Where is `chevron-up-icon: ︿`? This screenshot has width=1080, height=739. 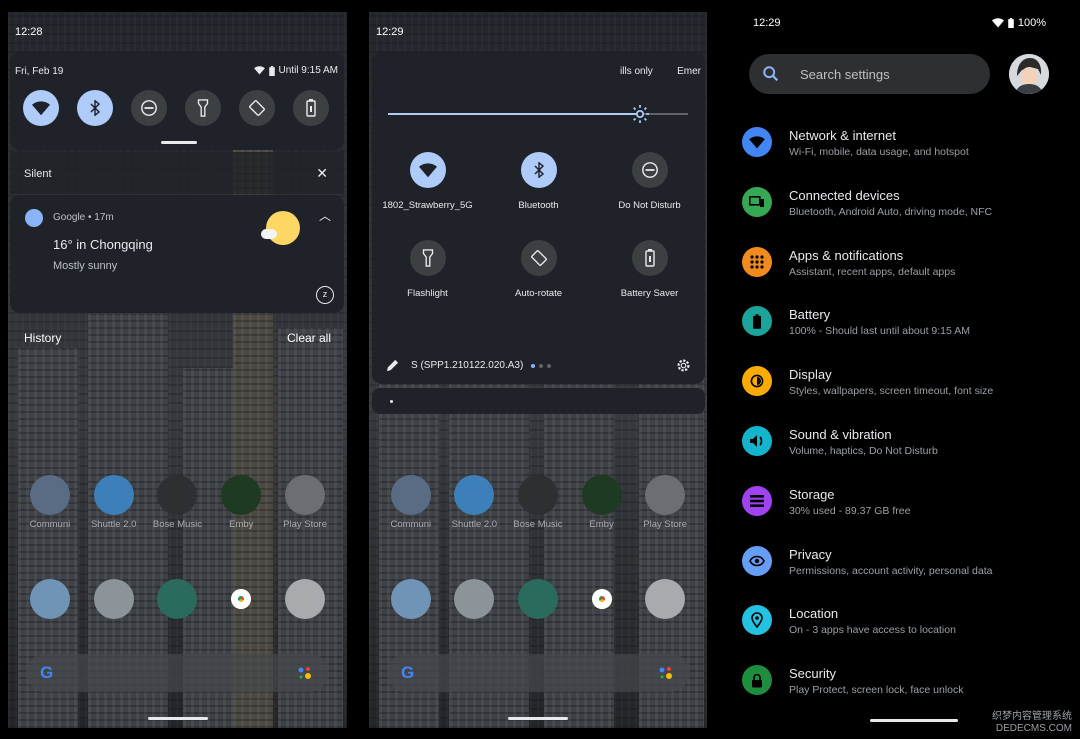 chevron-up-icon: ︿ is located at coordinates (325, 215).